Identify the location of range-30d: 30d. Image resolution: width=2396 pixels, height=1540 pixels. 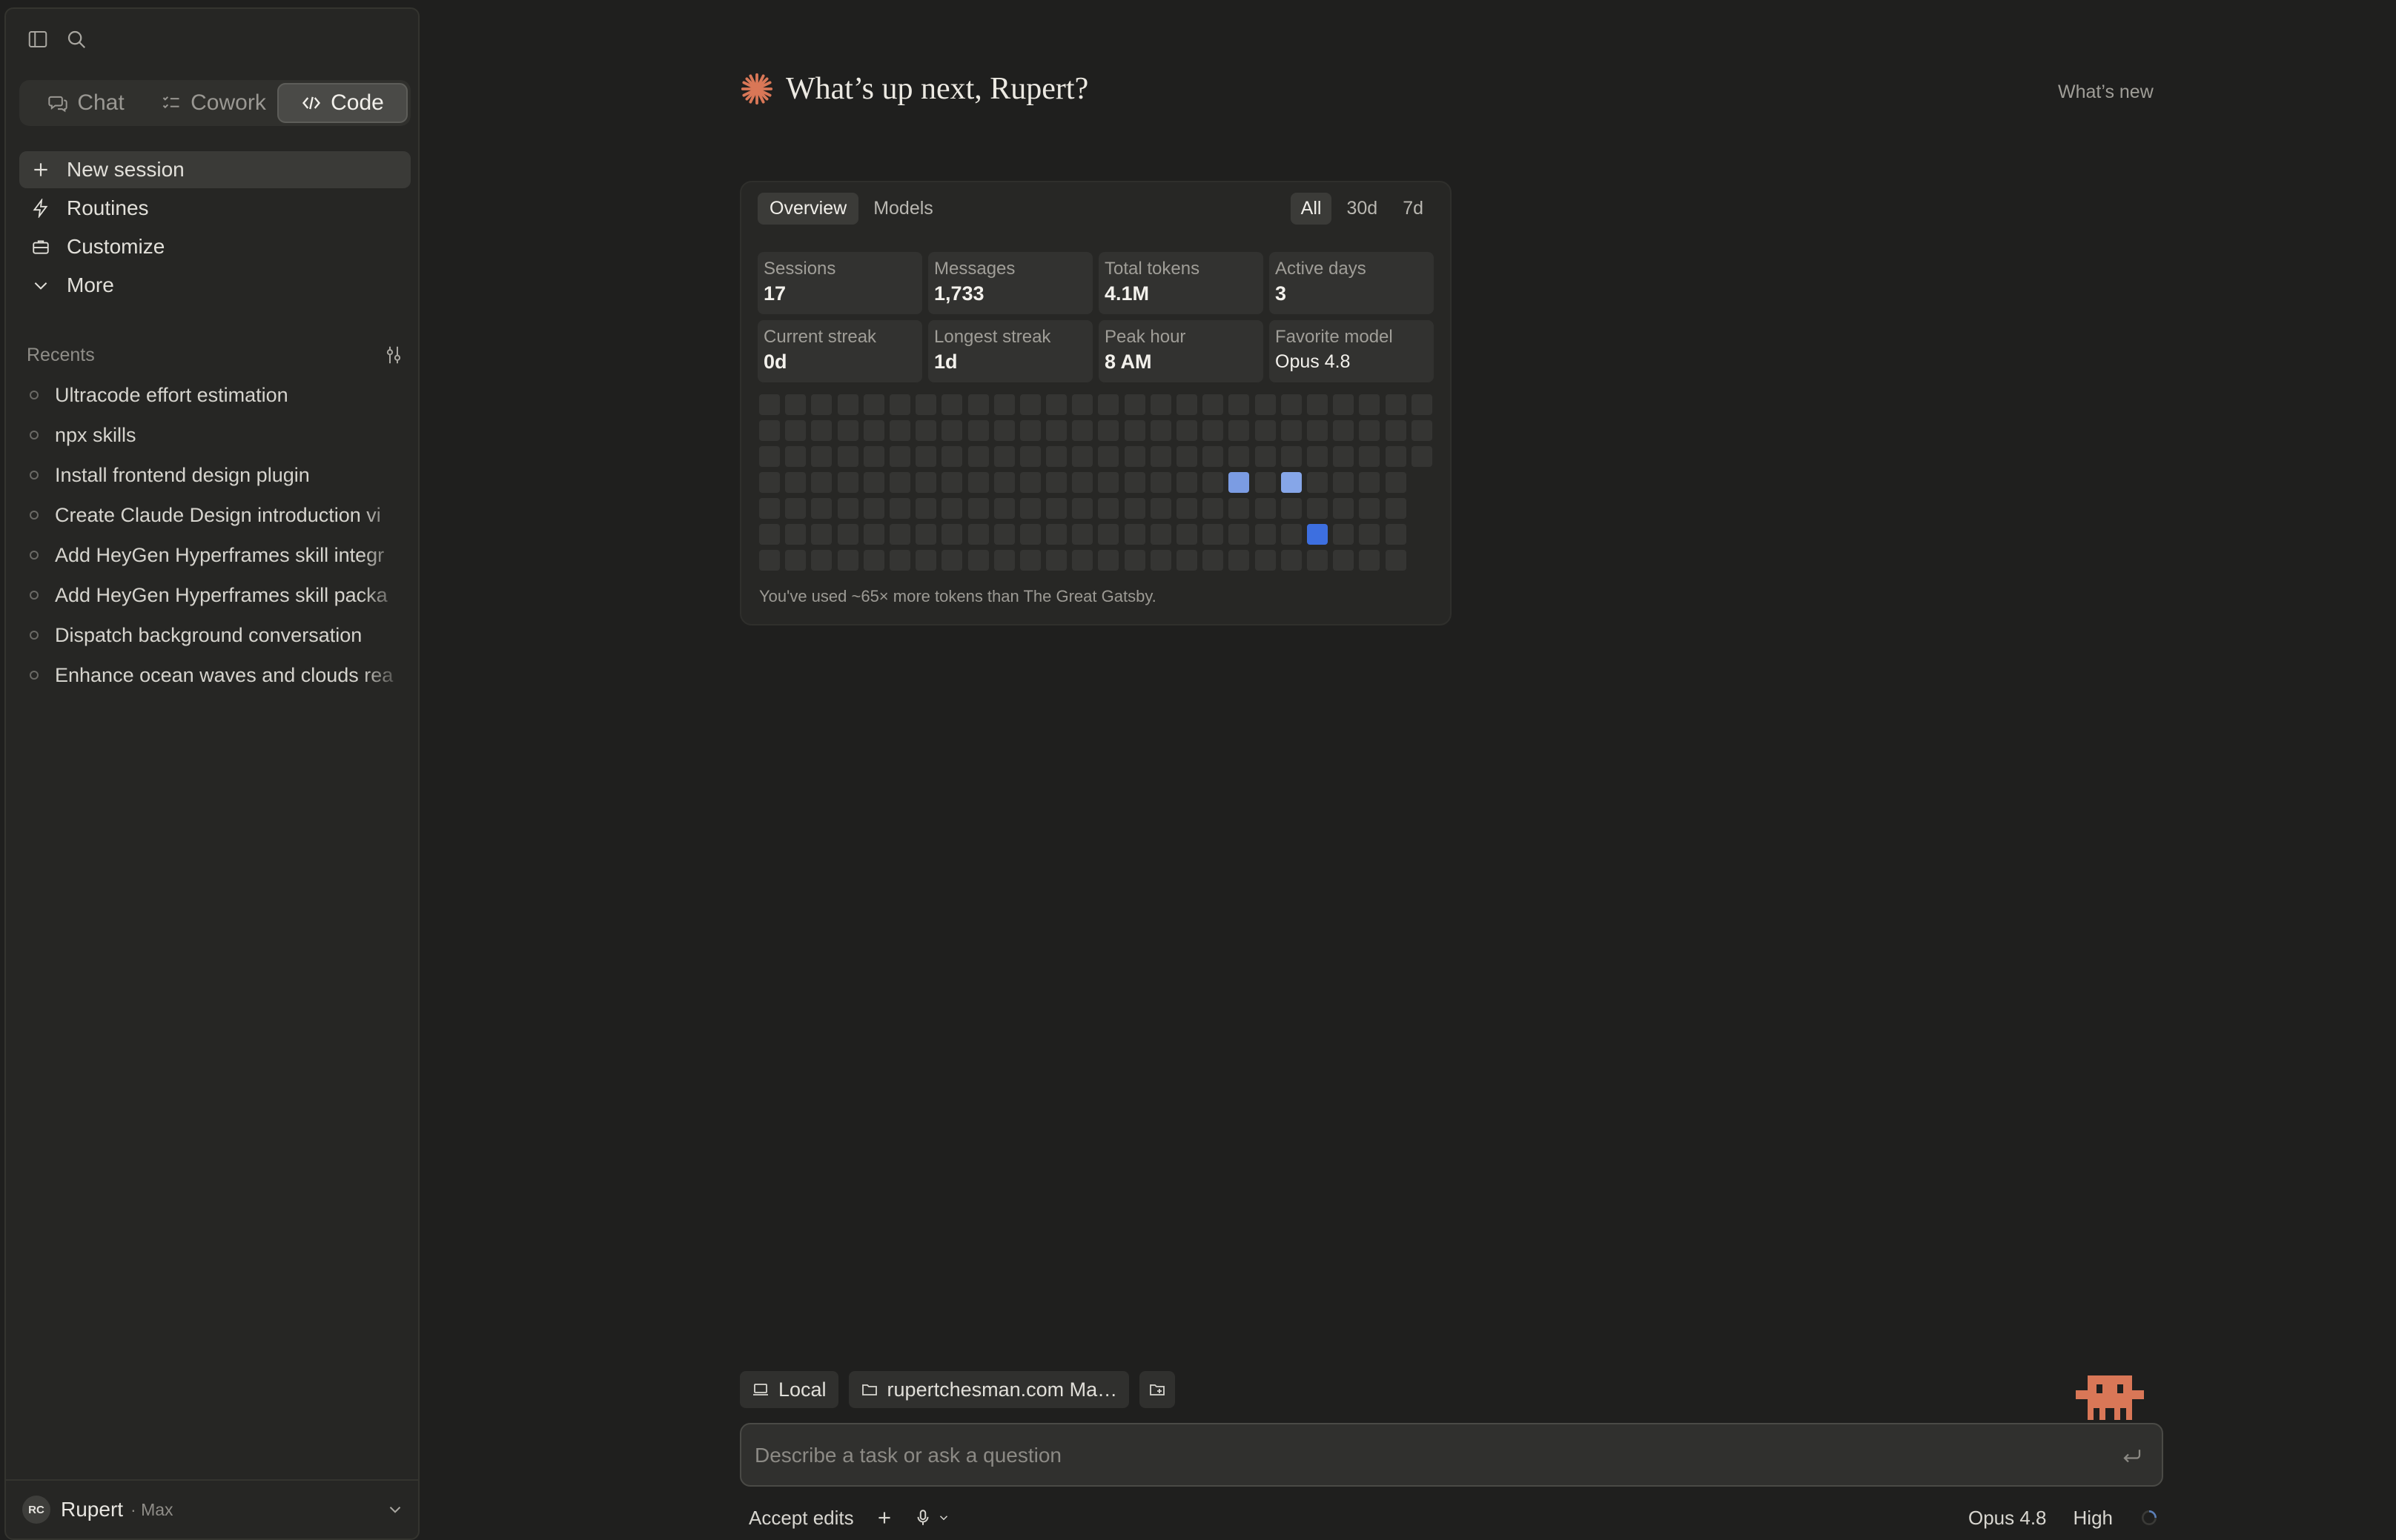
(1362, 209).